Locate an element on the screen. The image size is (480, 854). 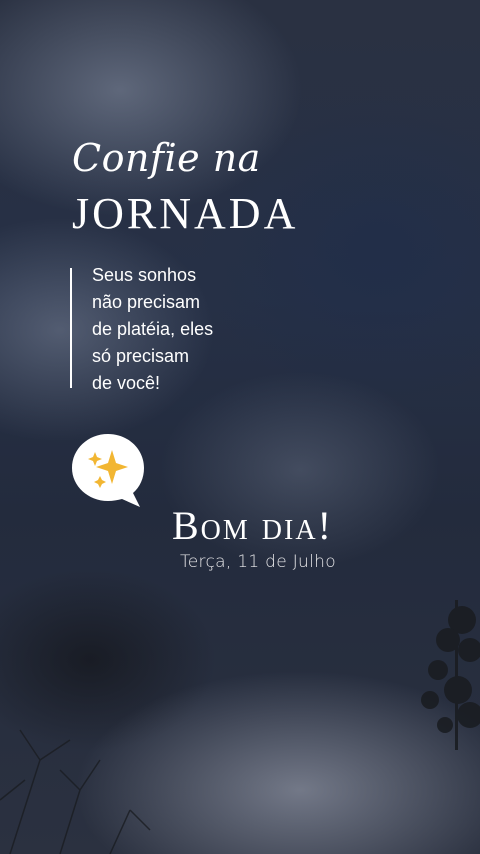
speech-bubble-icon is located at coordinates (108, 470).